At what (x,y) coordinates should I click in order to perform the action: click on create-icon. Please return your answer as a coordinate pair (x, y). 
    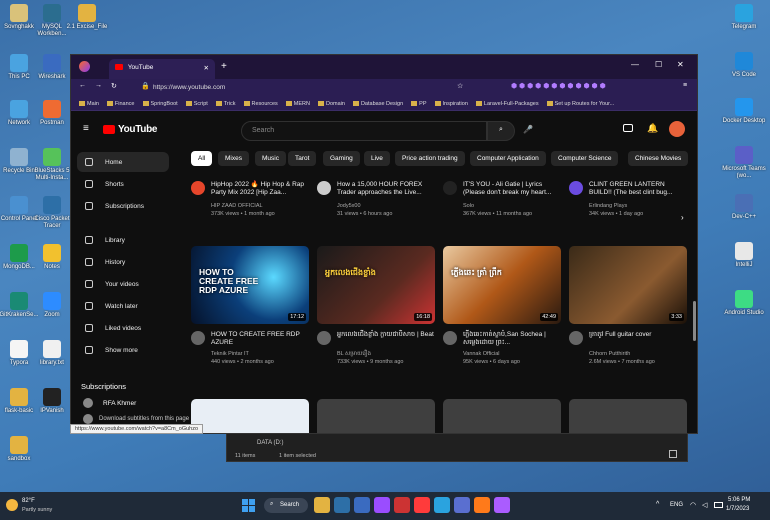
    Looking at the image, I should click on (628, 128).